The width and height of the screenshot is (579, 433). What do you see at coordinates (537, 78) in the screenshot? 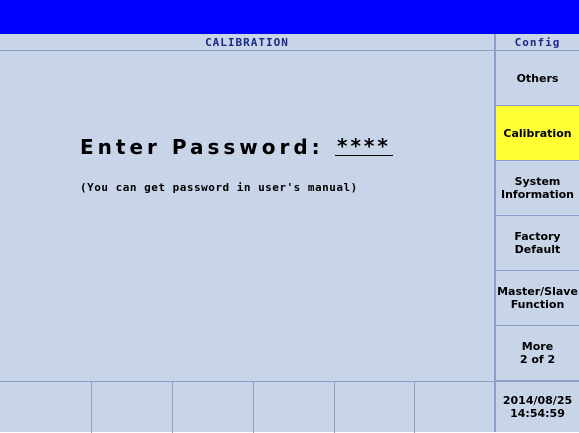
I see `softkey-others: Others` at bounding box center [537, 78].